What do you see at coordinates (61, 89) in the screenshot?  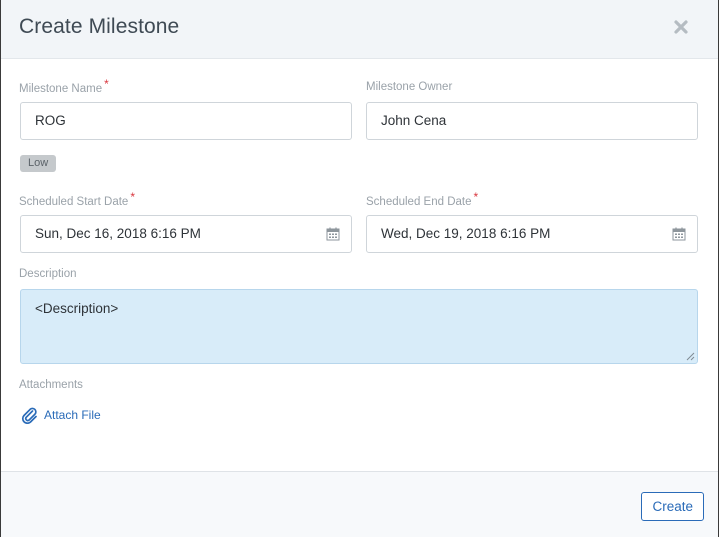 I see `milestone-name-label-text: Milestone Name` at bounding box center [61, 89].